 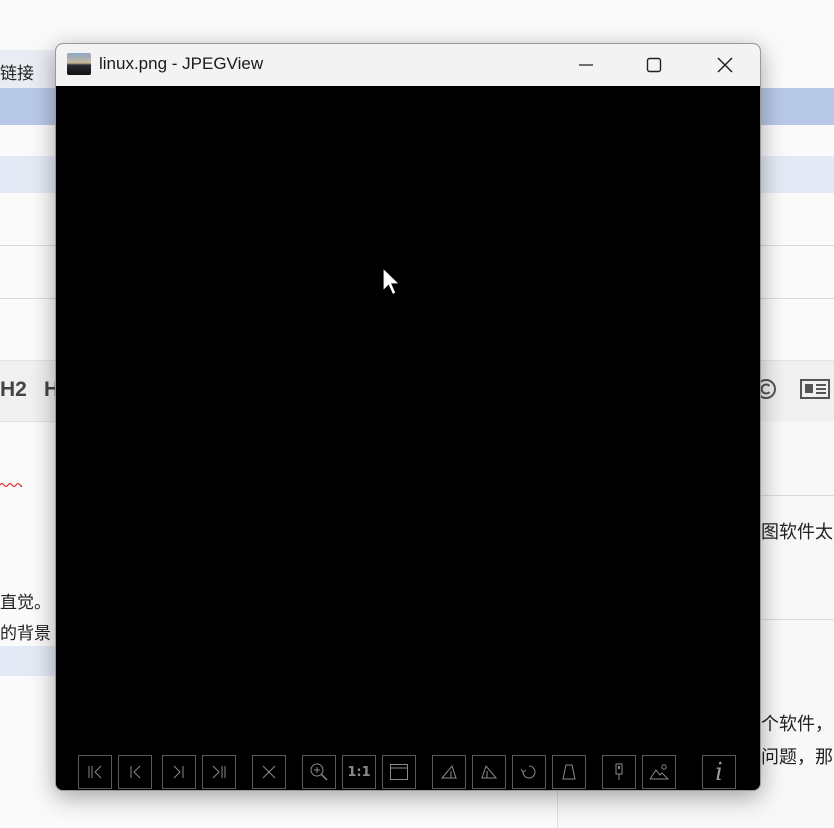 I want to click on keep-params-button, so click(x=619, y=772).